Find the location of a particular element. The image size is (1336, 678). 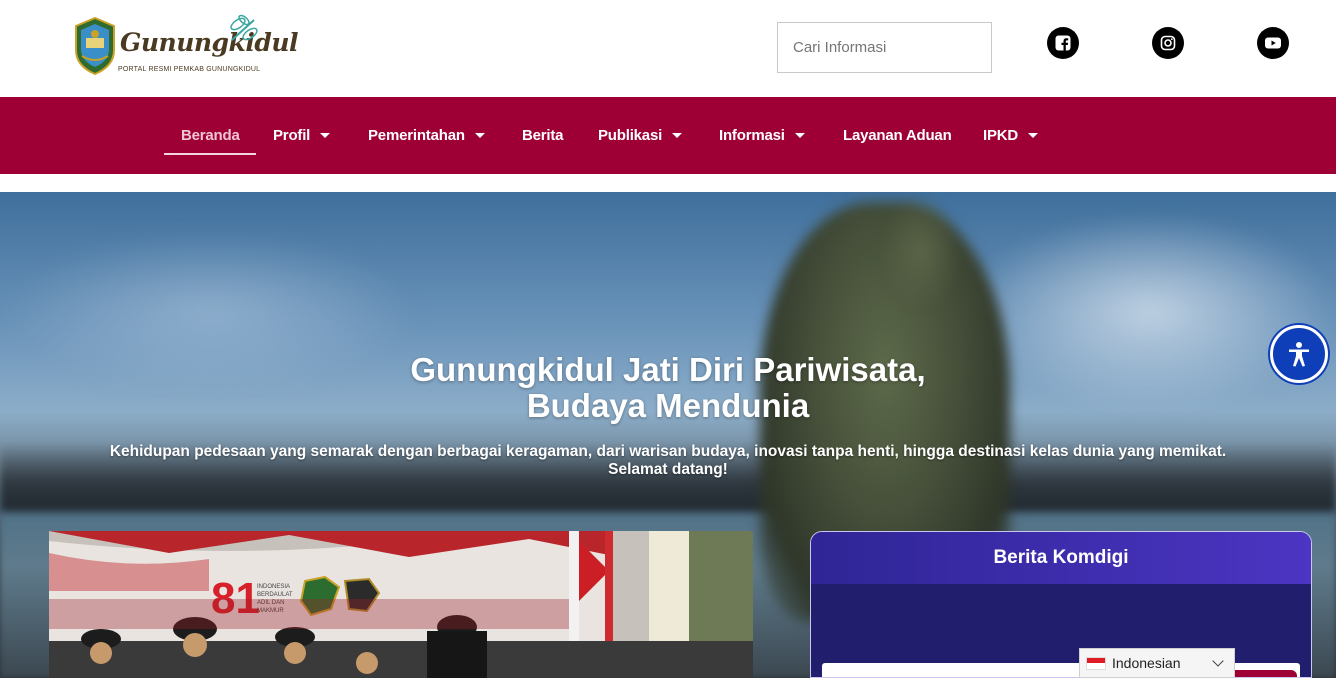

nav-label: Layanan Aduan is located at coordinates (897, 135).